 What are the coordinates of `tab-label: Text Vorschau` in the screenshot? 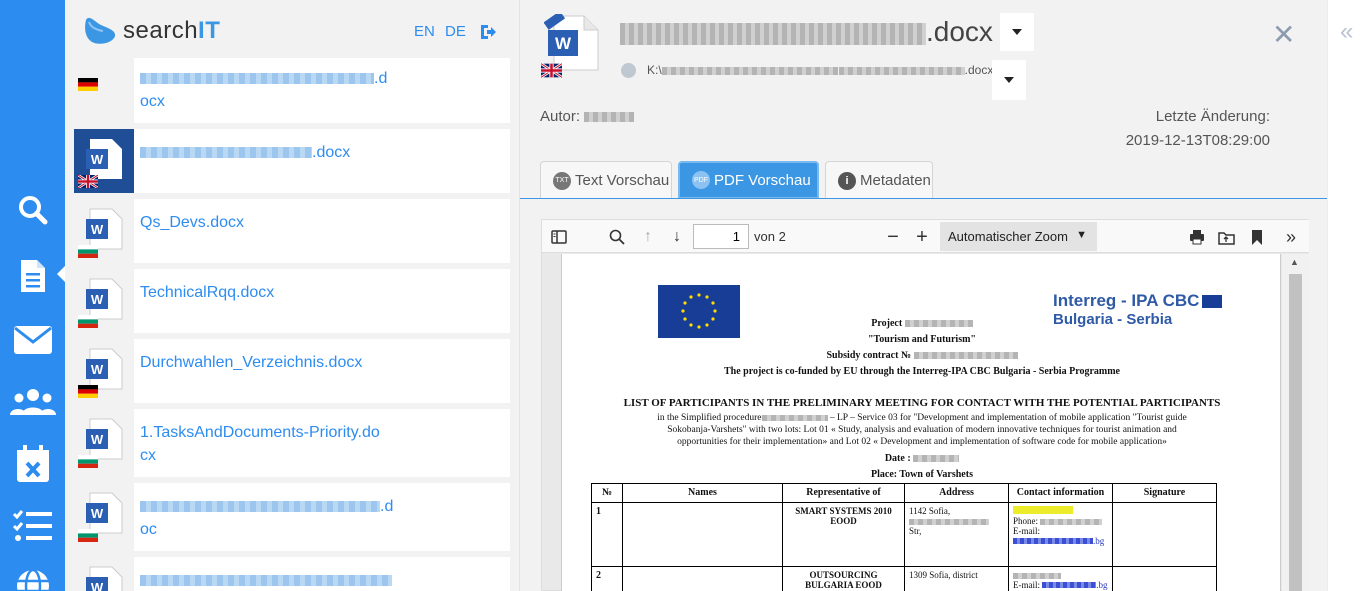 It's located at (622, 180).